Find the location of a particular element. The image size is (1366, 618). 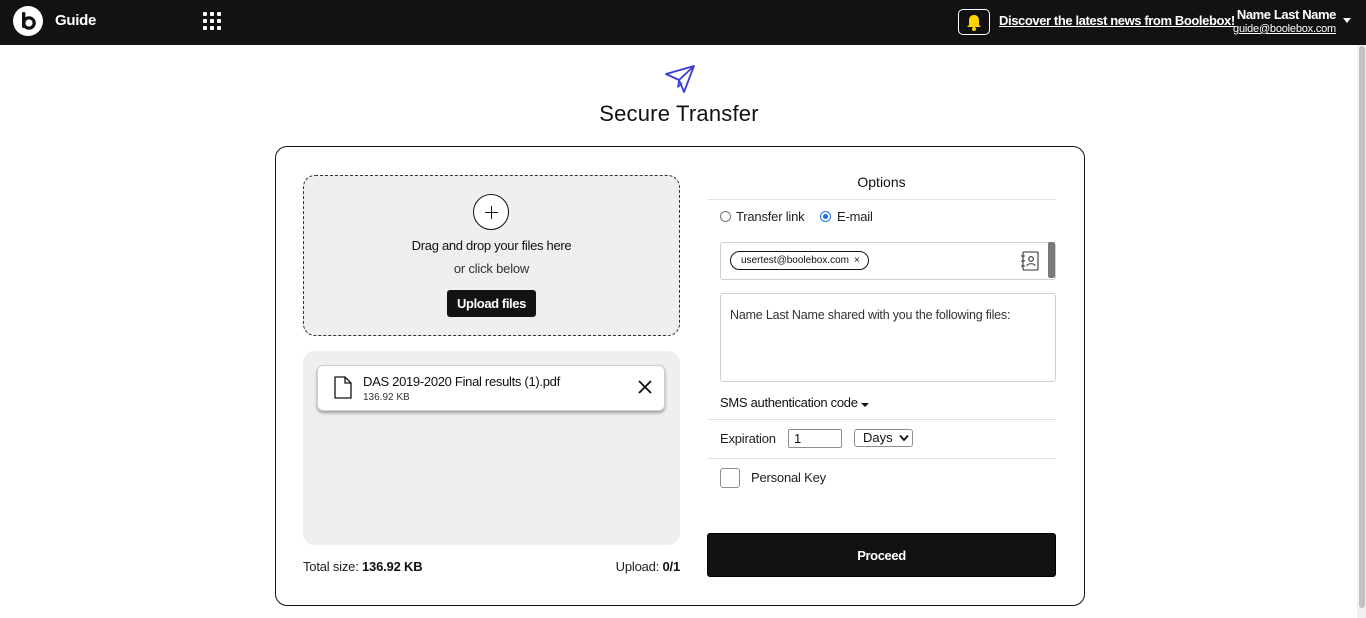

chevron-down-icon is located at coordinates (904, 438).